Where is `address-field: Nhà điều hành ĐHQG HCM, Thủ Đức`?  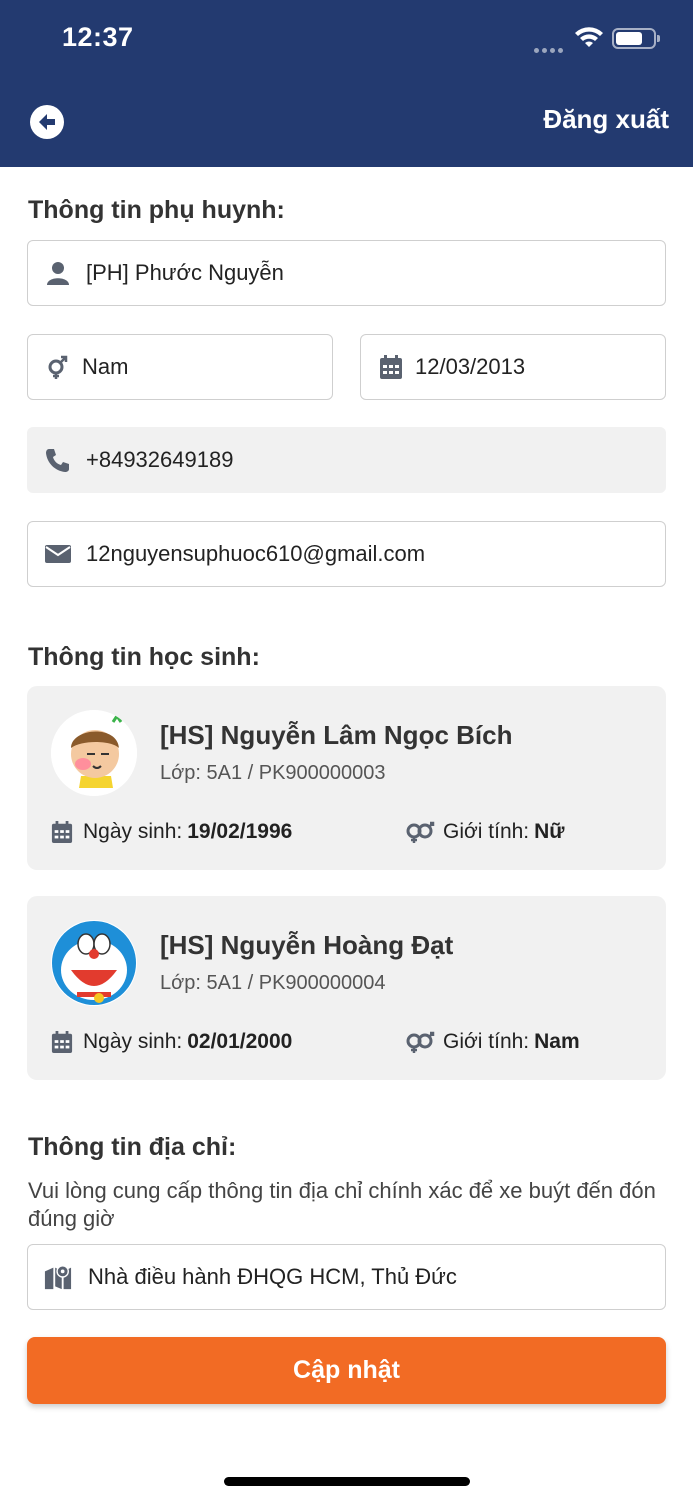 address-field: Nhà điều hành ĐHQG HCM, Thủ Đức is located at coordinates (346, 1277).